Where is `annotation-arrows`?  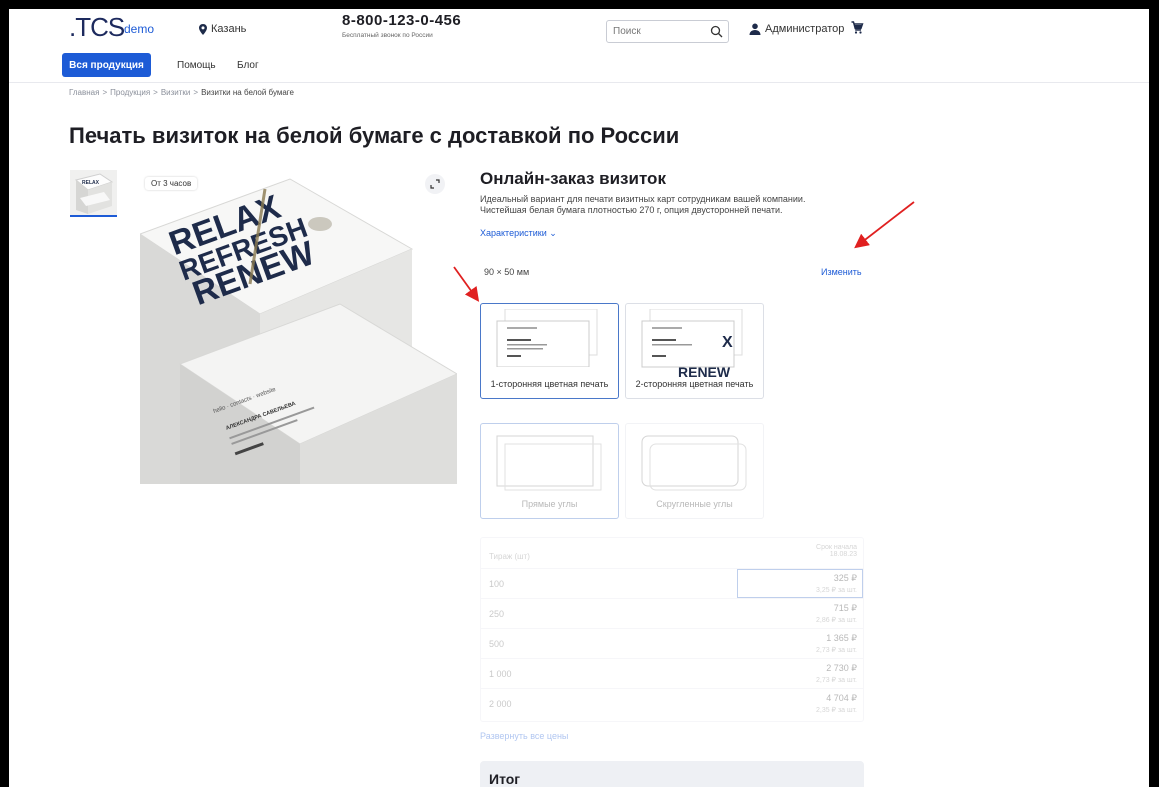 annotation-arrows is located at coordinates (684, 251).